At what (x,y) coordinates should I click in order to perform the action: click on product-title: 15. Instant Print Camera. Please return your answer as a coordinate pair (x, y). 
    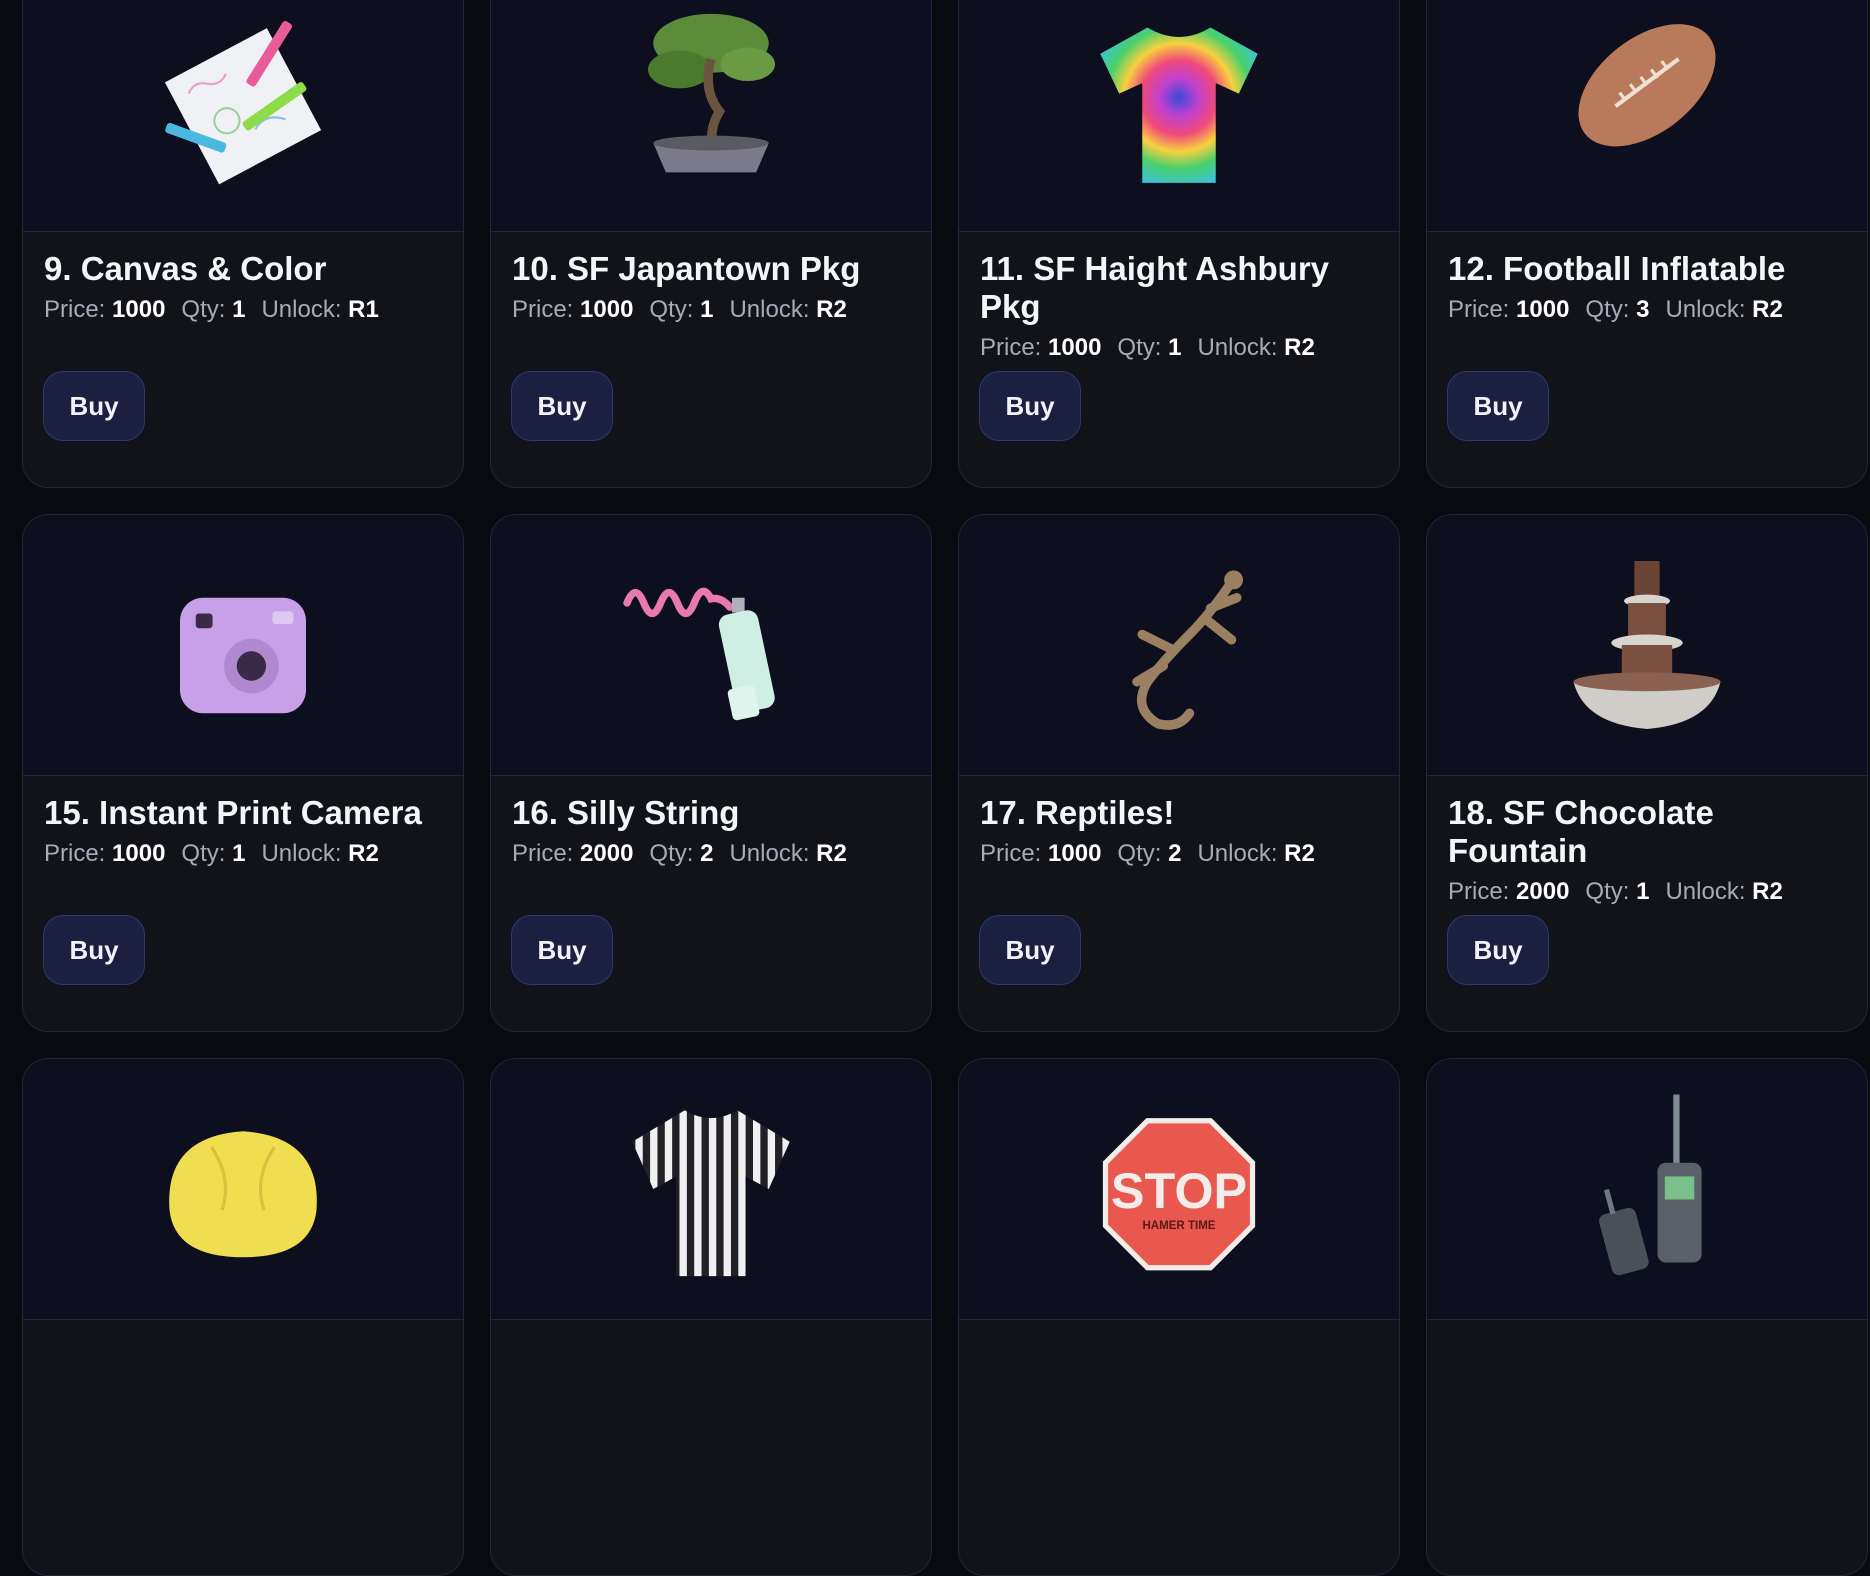
    Looking at the image, I should click on (233, 812).